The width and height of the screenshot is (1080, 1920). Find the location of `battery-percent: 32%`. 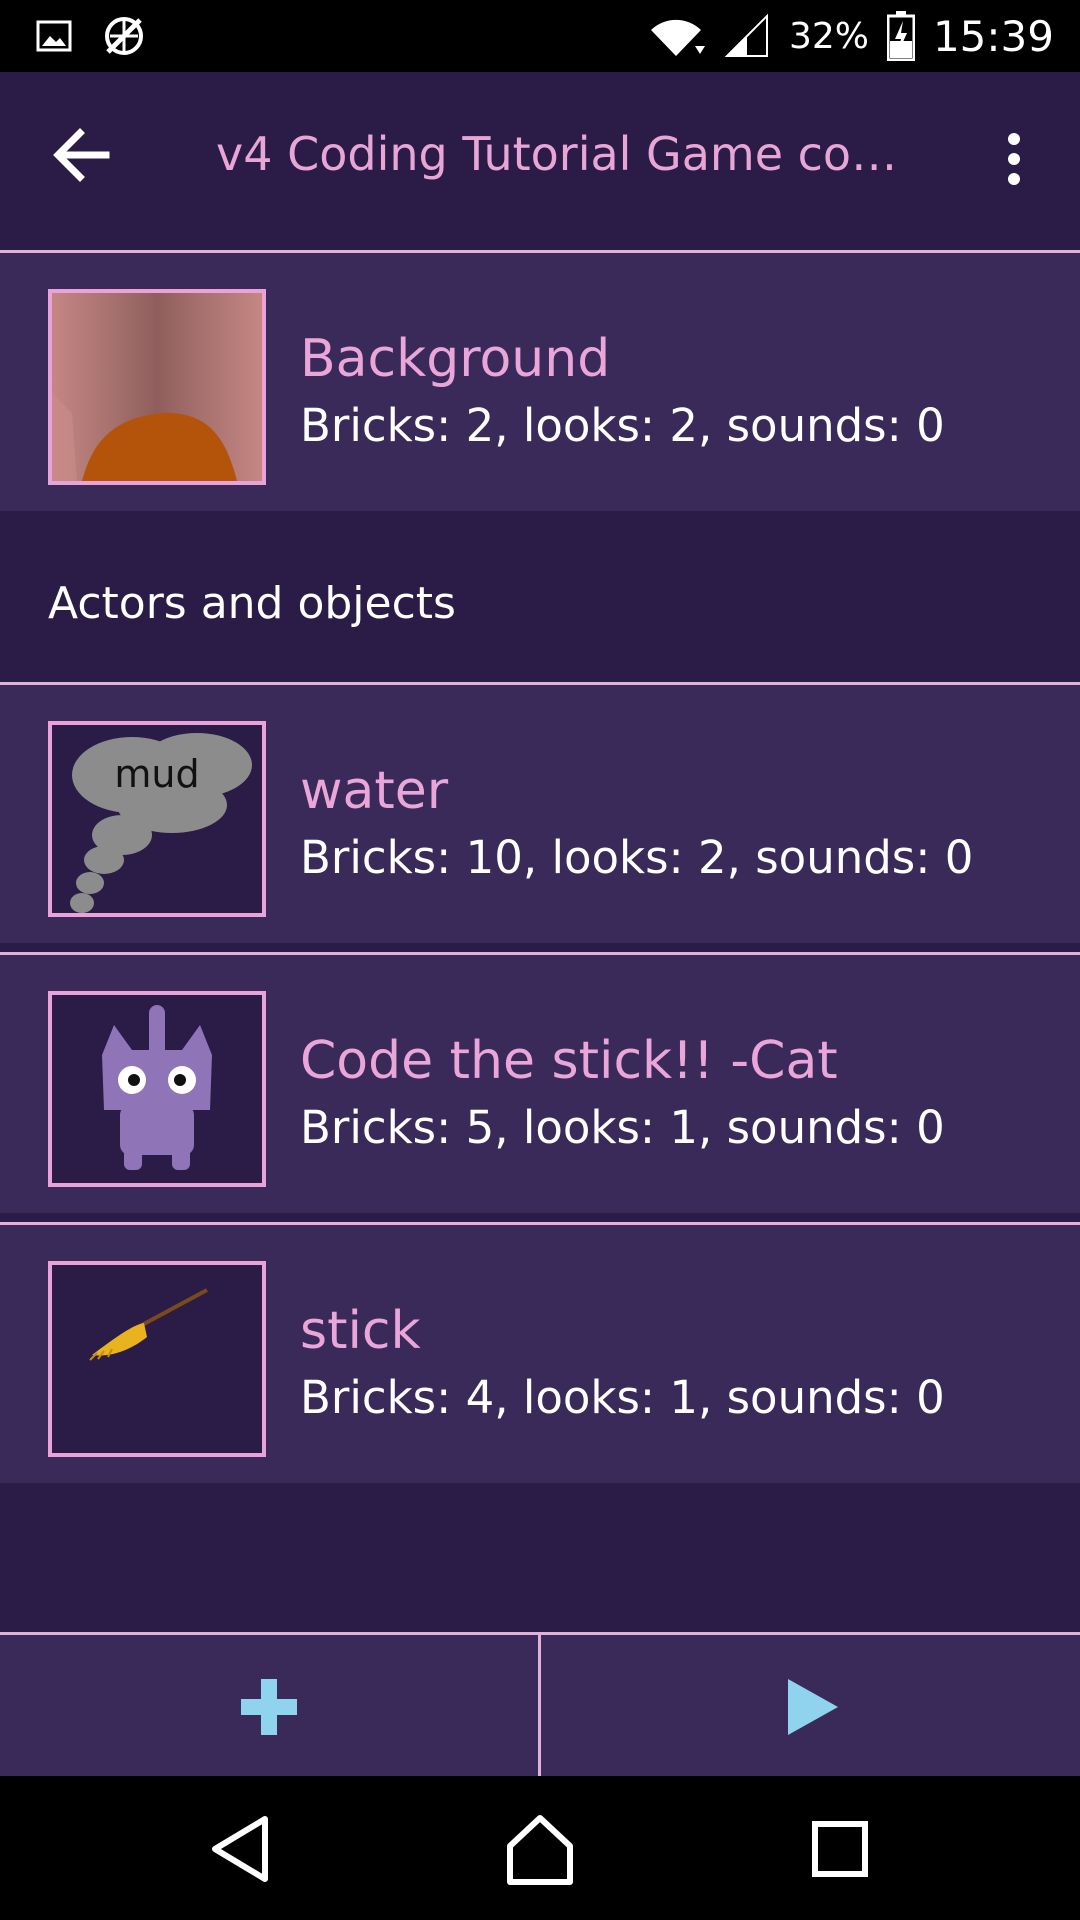

battery-percent: 32% is located at coordinates (828, 36).